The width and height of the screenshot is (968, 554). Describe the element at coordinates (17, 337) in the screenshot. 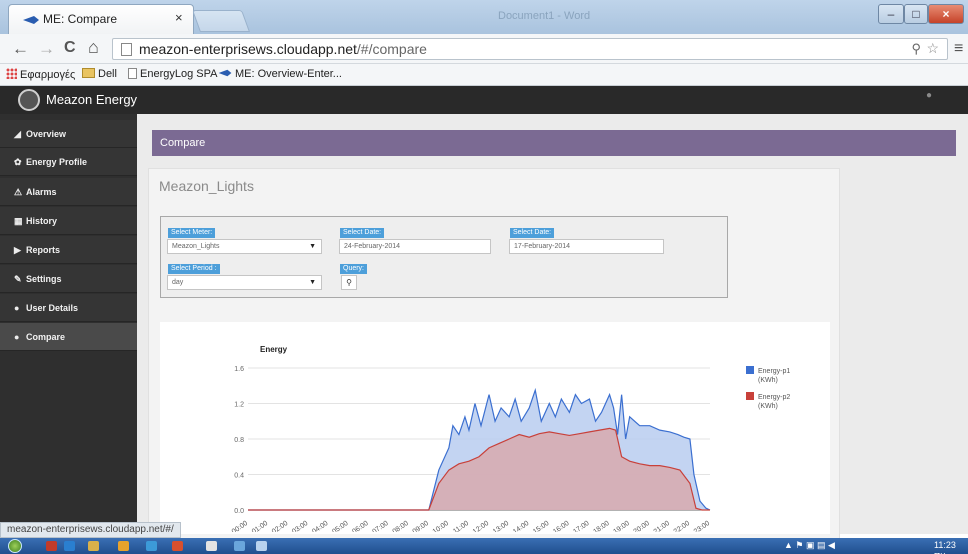

I see `user-icon: ●` at that location.